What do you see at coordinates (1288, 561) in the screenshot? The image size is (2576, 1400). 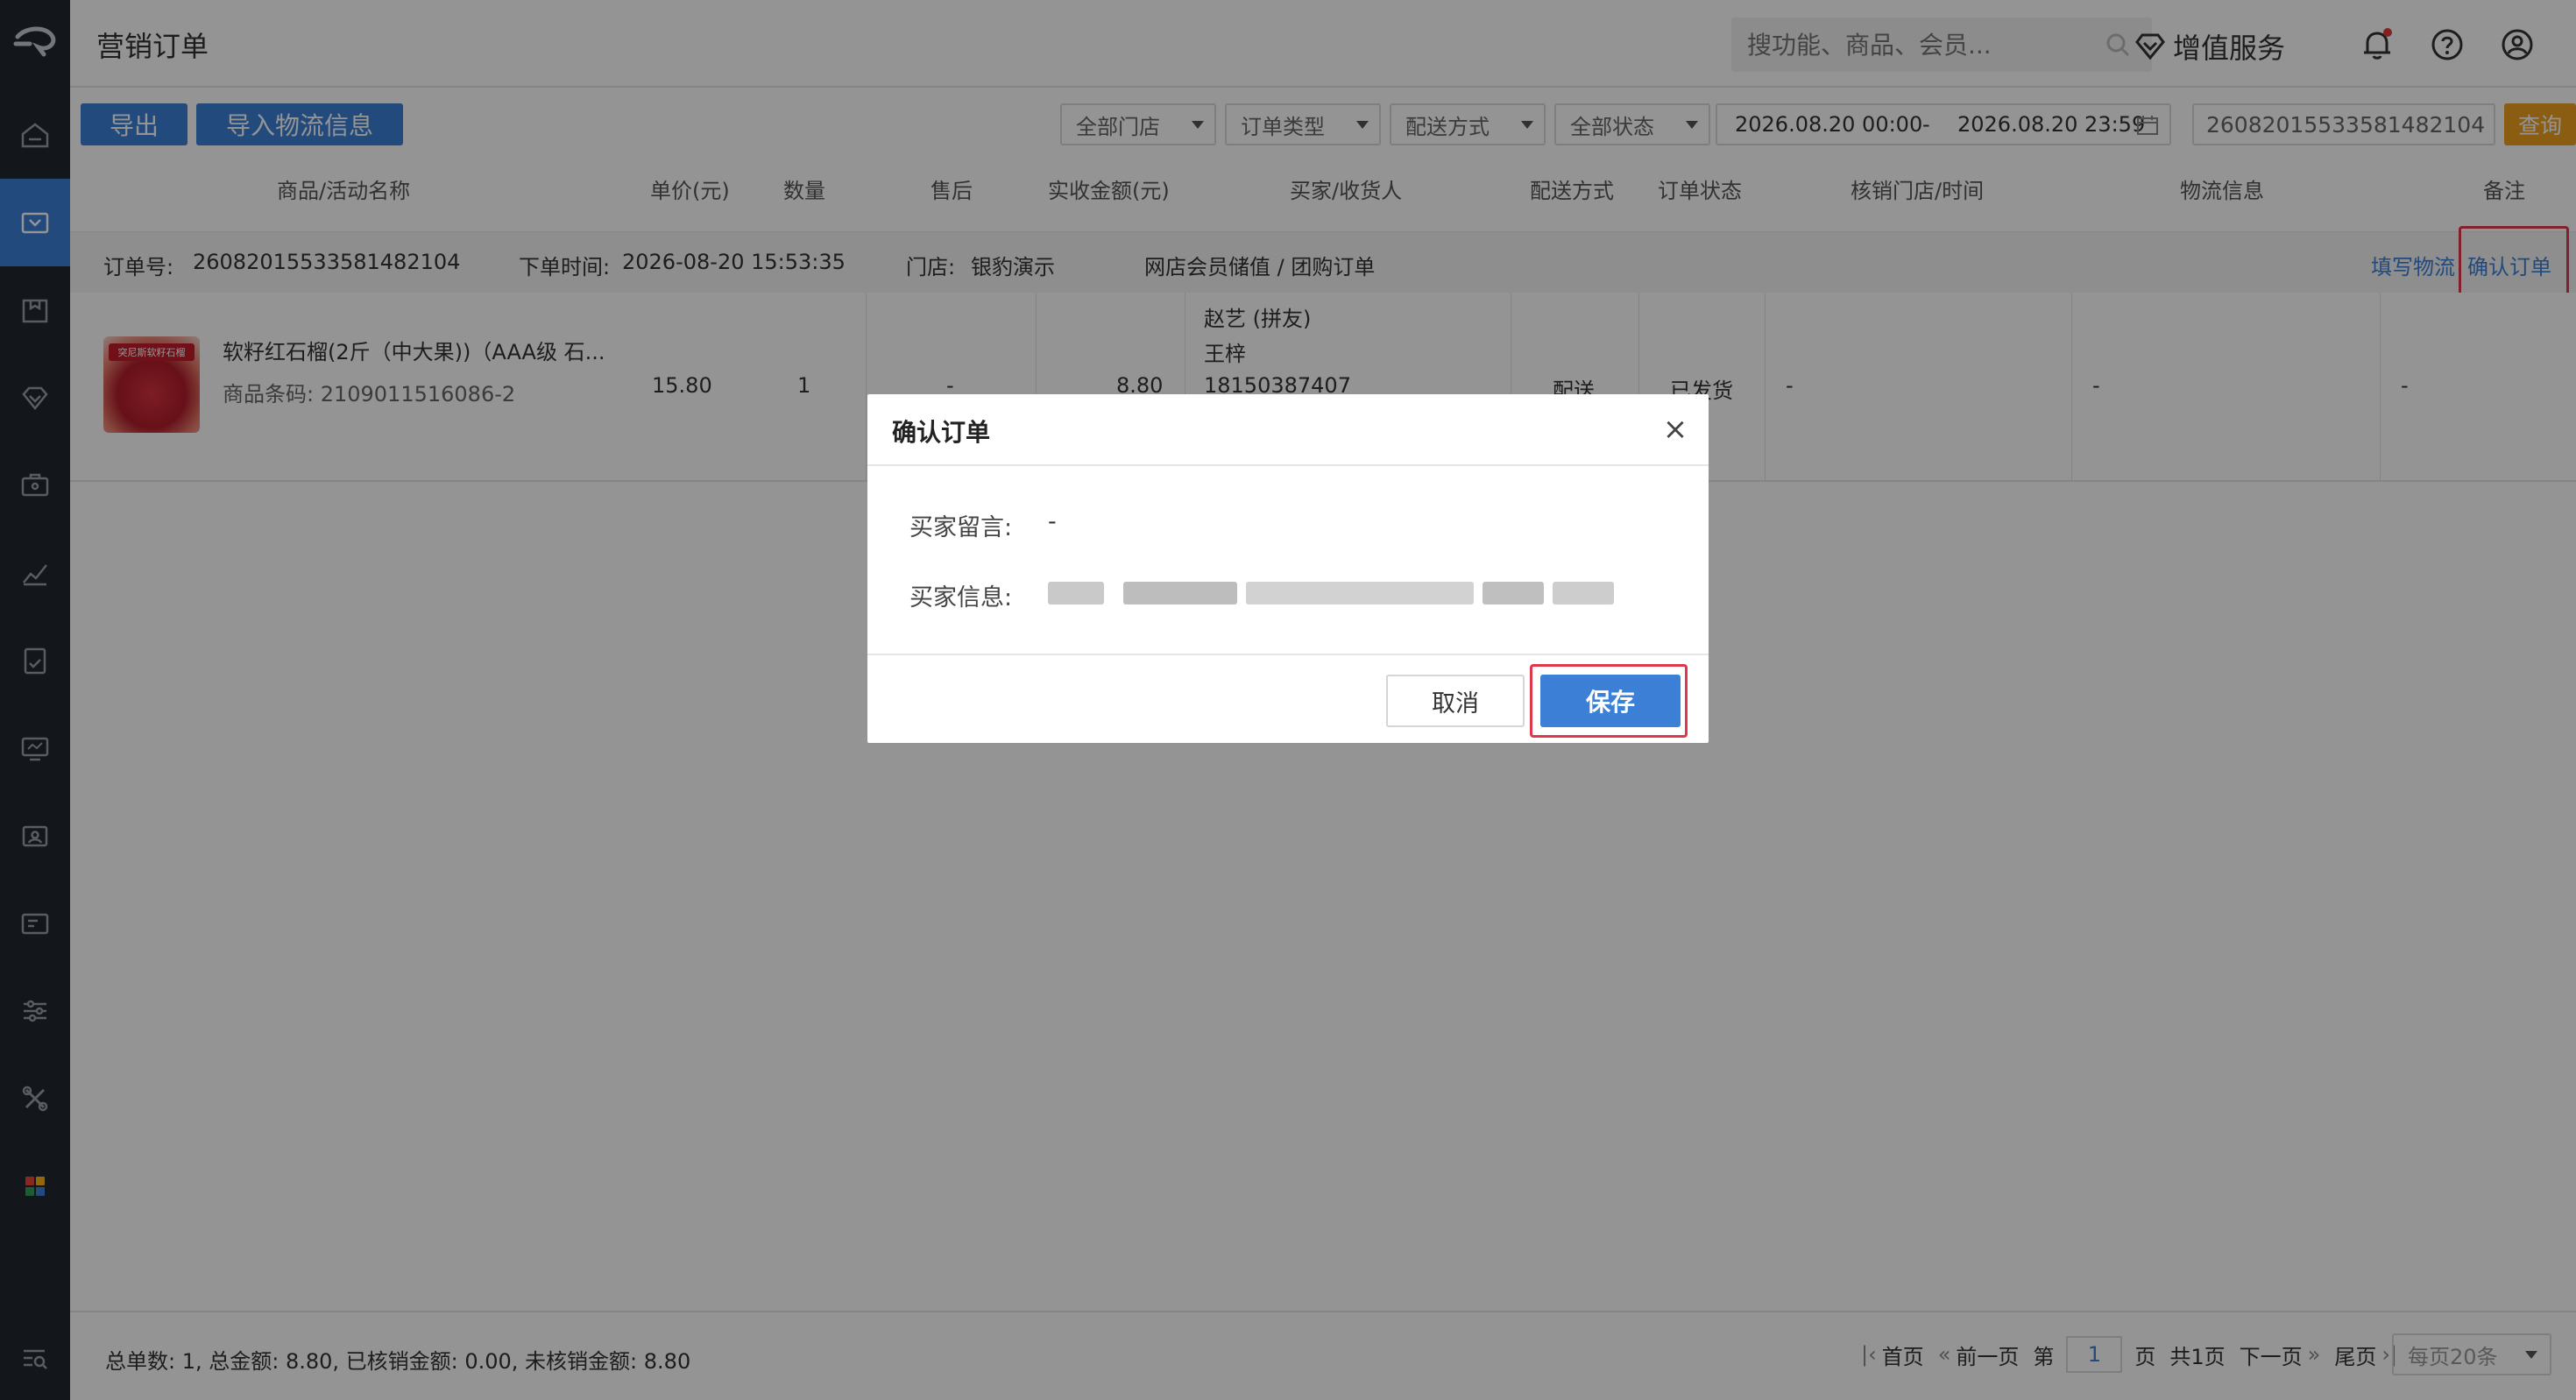 I see `dialog-body: 买家留言: - 买家信息:` at bounding box center [1288, 561].